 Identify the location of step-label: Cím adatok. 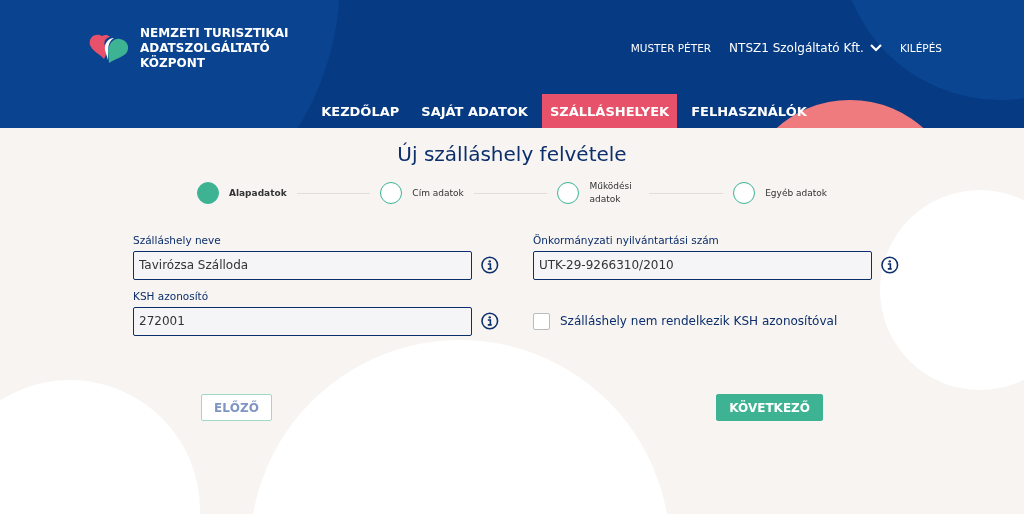
(438, 193).